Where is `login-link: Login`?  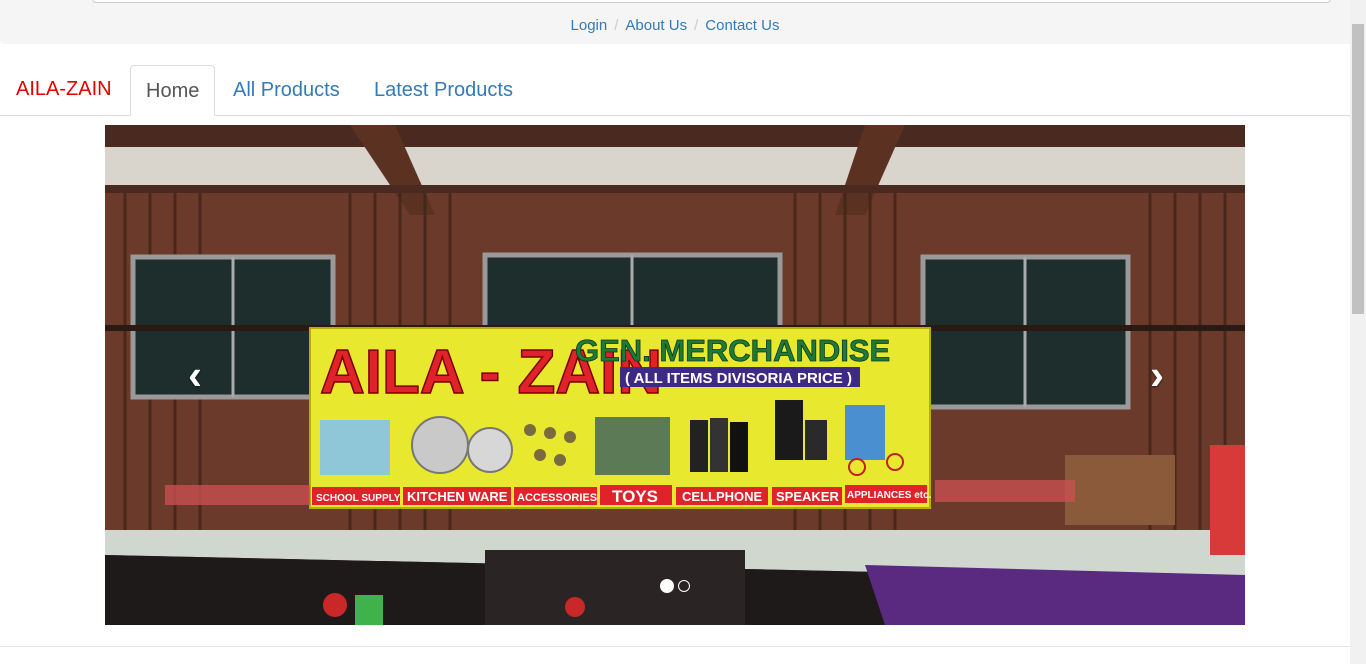
login-link: Login is located at coordinates (589, 25).